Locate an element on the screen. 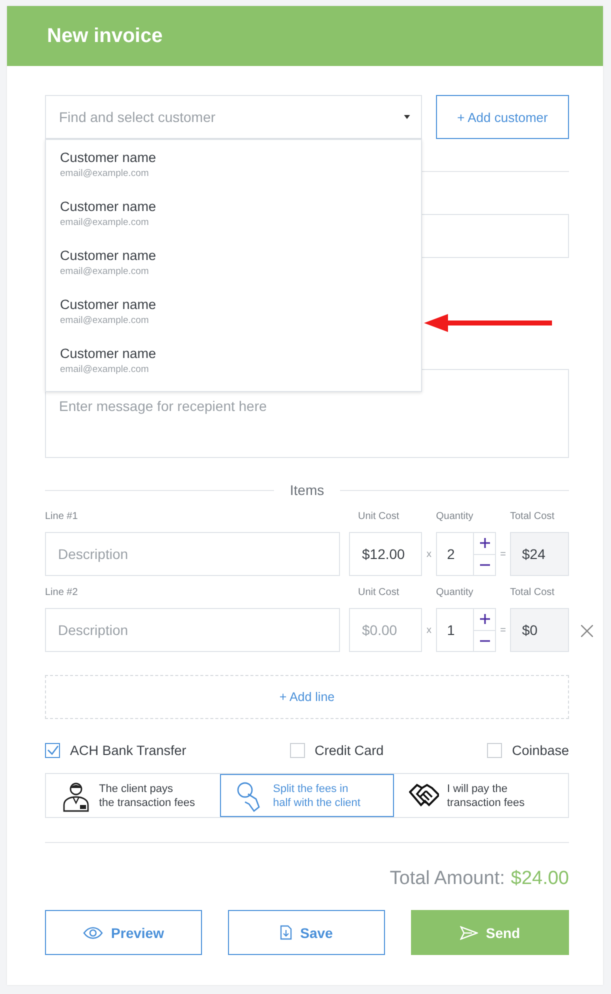 This screenshot has height=994, width=611. checkbox-label: ACH Bank Transfer is located at coordinates (128, 750).